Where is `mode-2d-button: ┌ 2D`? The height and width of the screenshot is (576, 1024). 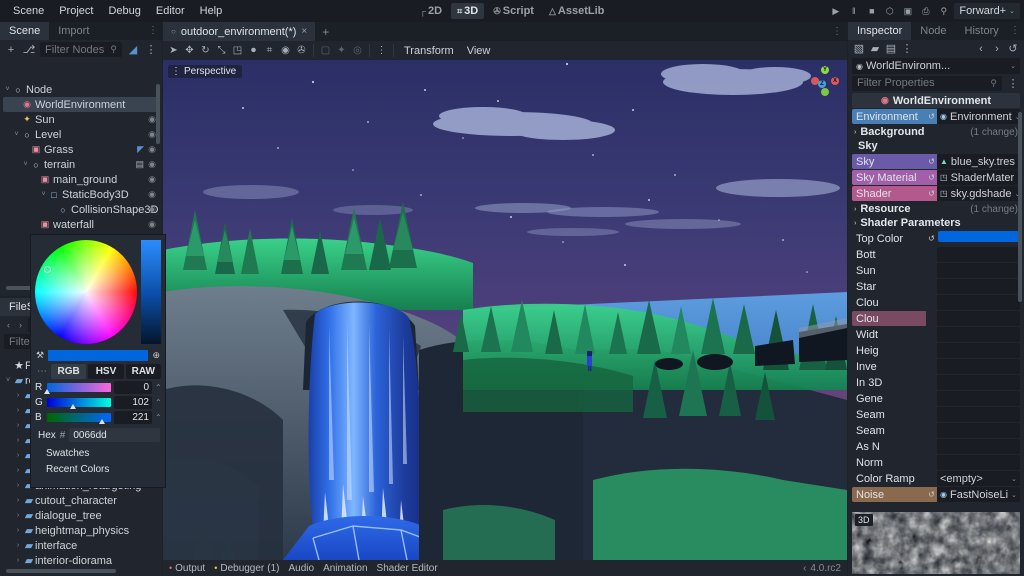 mode-2d-button: ┌ 2D is located at coordinates (431, 11).